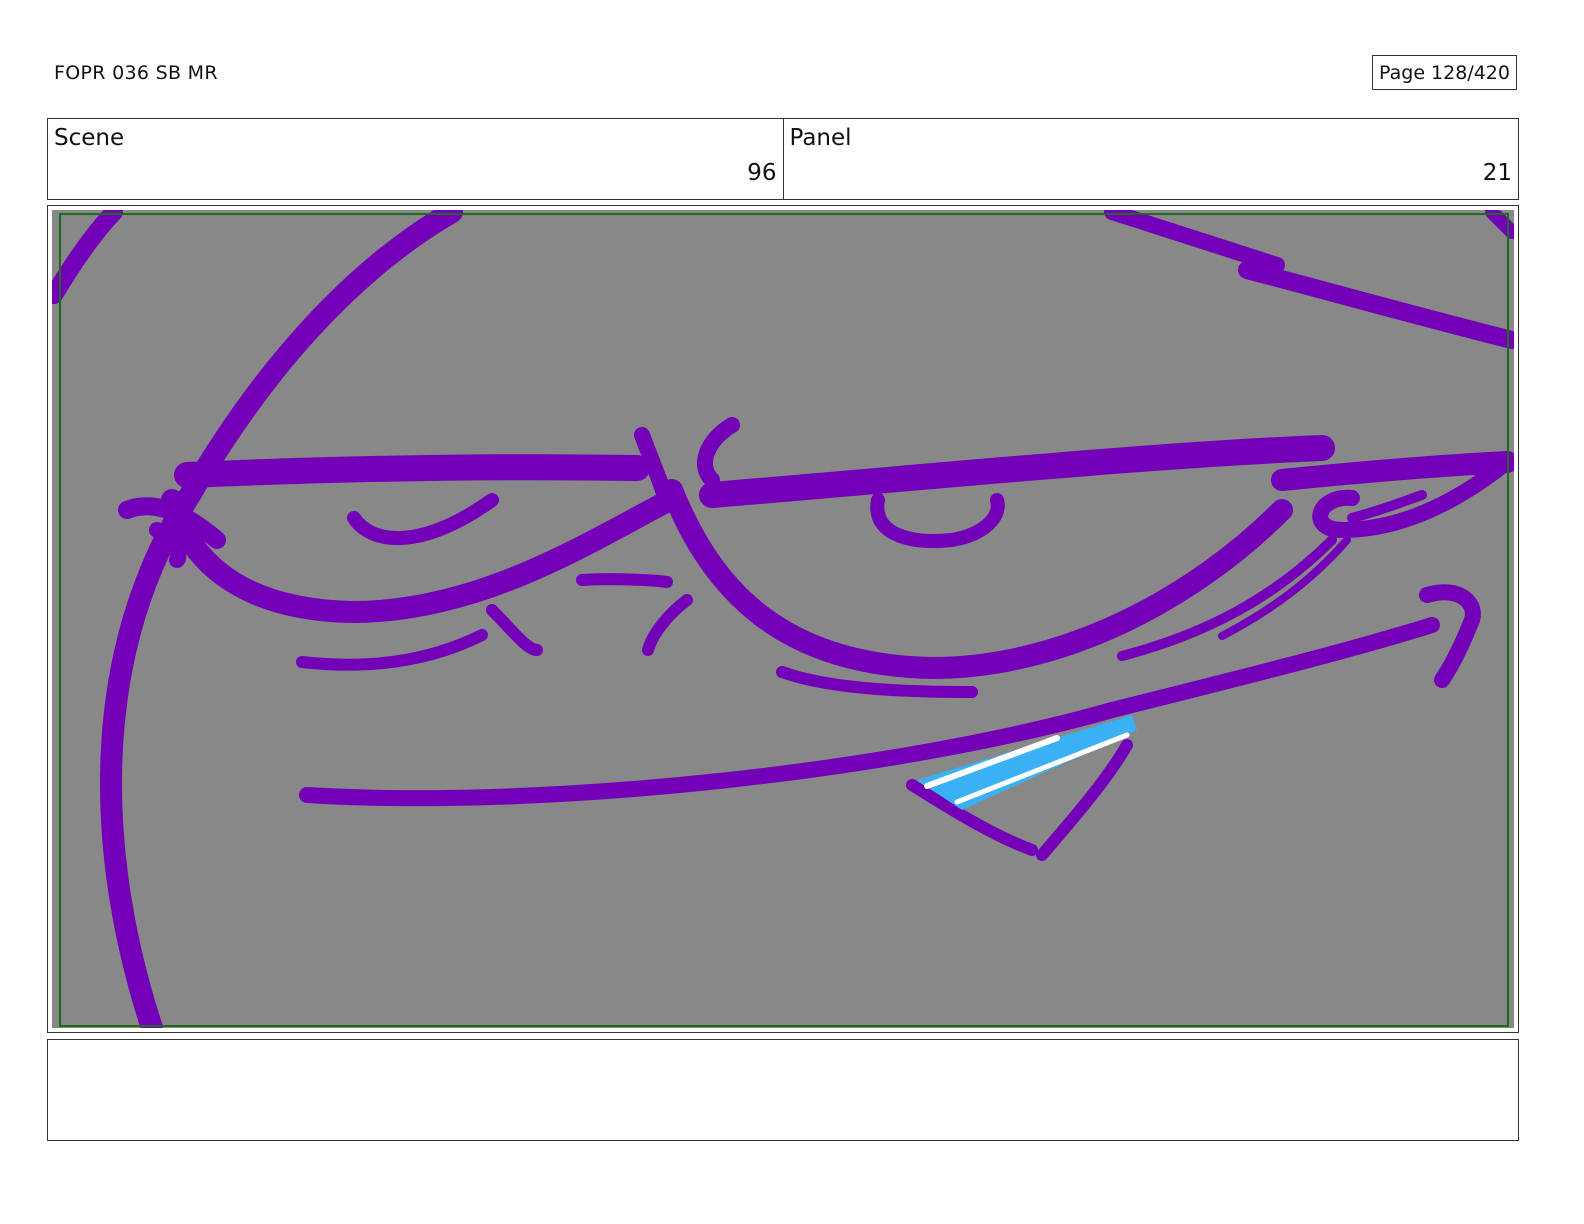  What do you see at coordinates (136, 73) in the screenshot?
I see `document-title: FOPR 036 SB MR` at bounding box center [136, 73].